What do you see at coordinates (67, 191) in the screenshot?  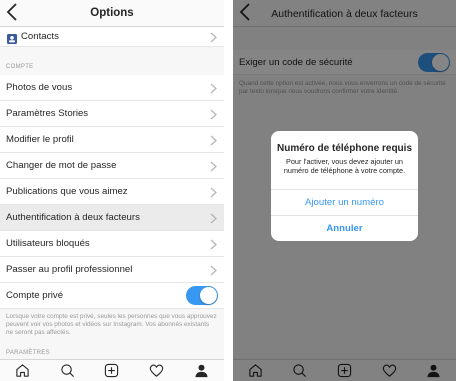 I see `row-label: Publications que vous aimez` at bounding box center [67, 191].